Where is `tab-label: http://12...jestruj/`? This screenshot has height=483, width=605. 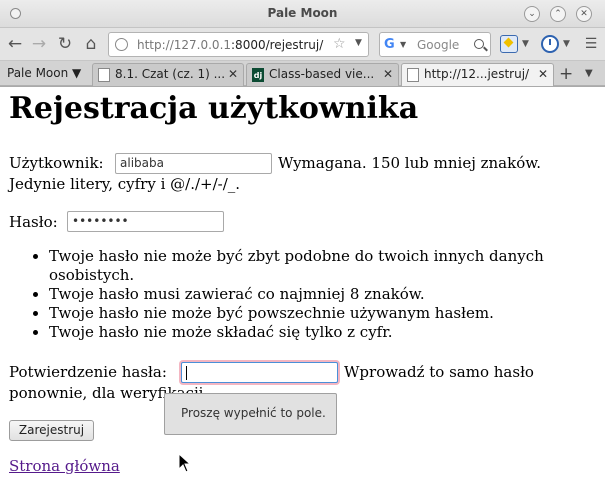 tab-label: http://12...jestruj/ is located at coordinates (477, 74).